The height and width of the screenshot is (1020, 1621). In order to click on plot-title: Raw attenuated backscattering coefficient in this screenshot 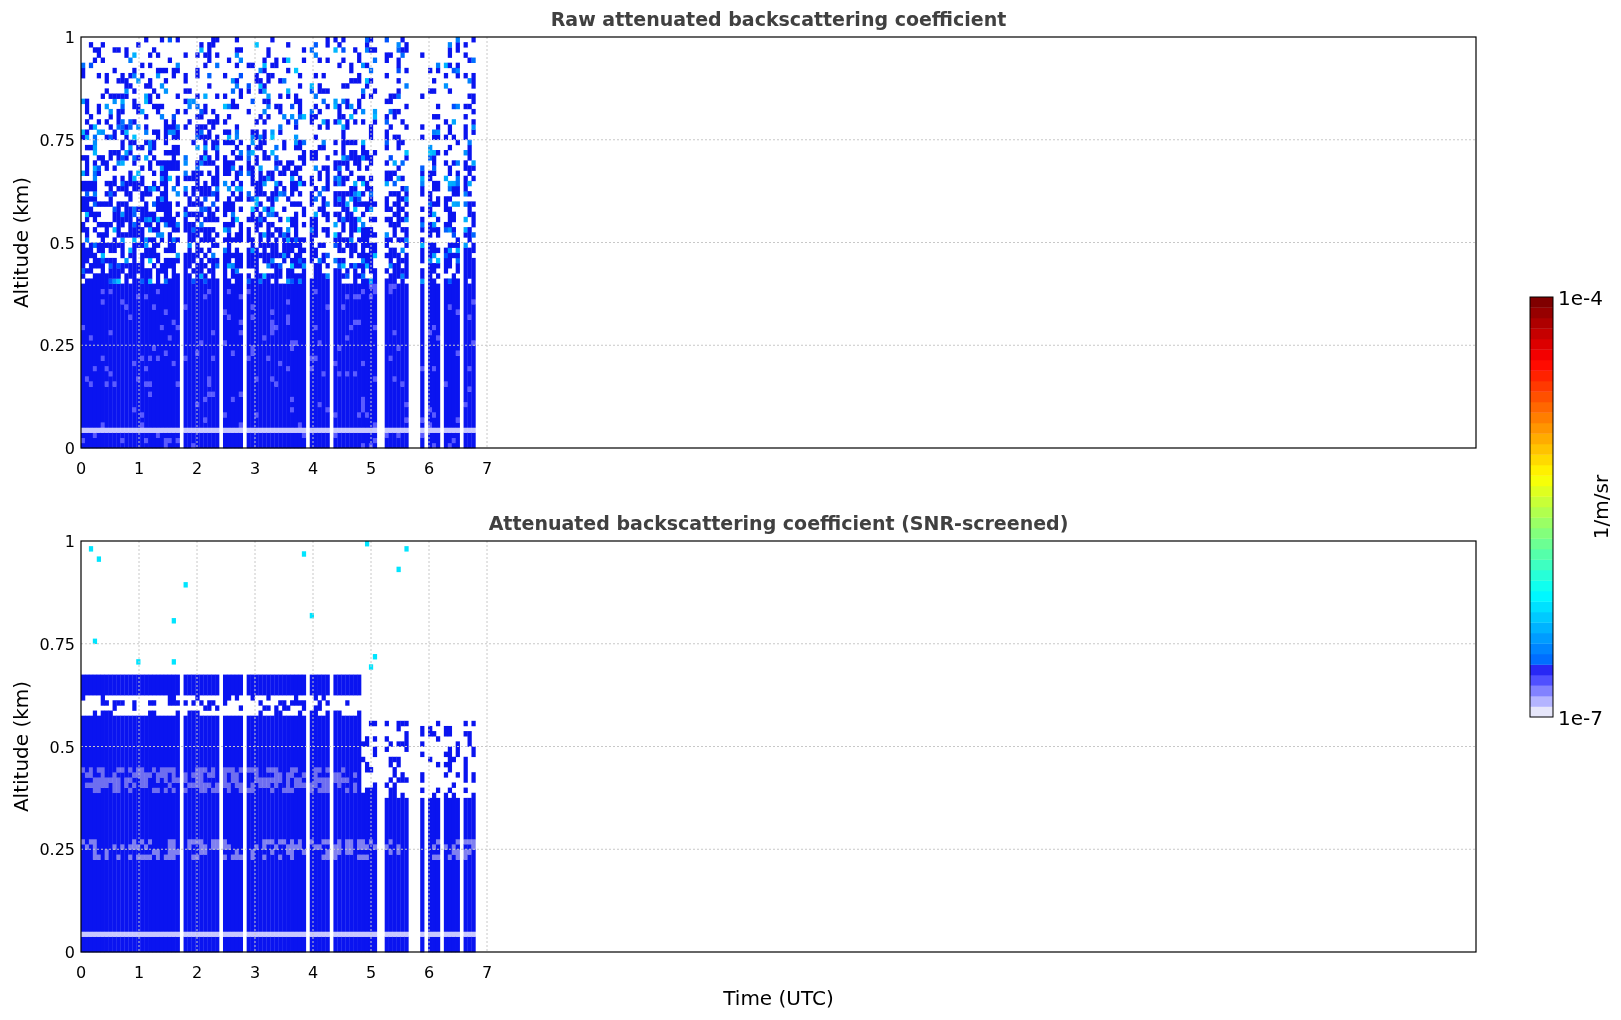, I will do `click(778, 19)`.